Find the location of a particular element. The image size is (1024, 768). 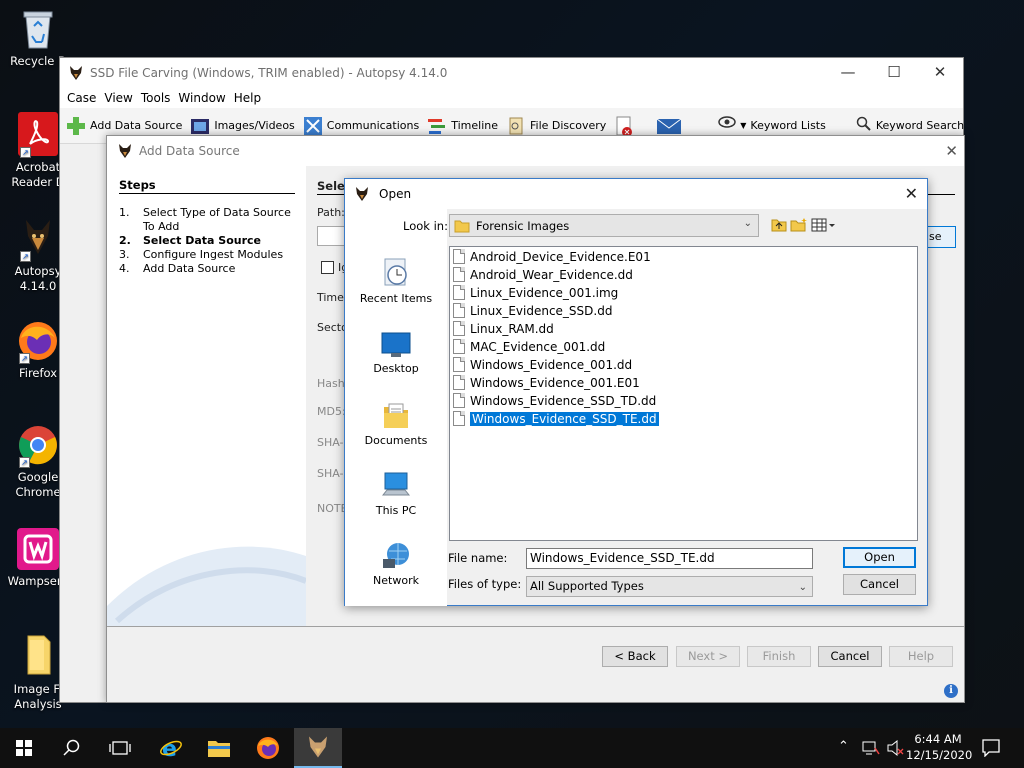

timeline-icon is located at coordinates (437, 126).